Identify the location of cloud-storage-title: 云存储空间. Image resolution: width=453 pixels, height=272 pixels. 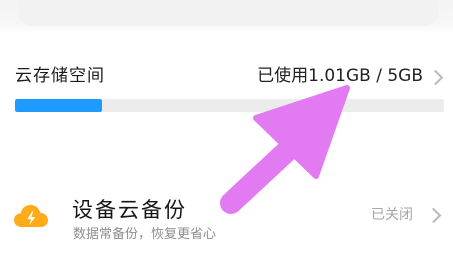
(60, 76).